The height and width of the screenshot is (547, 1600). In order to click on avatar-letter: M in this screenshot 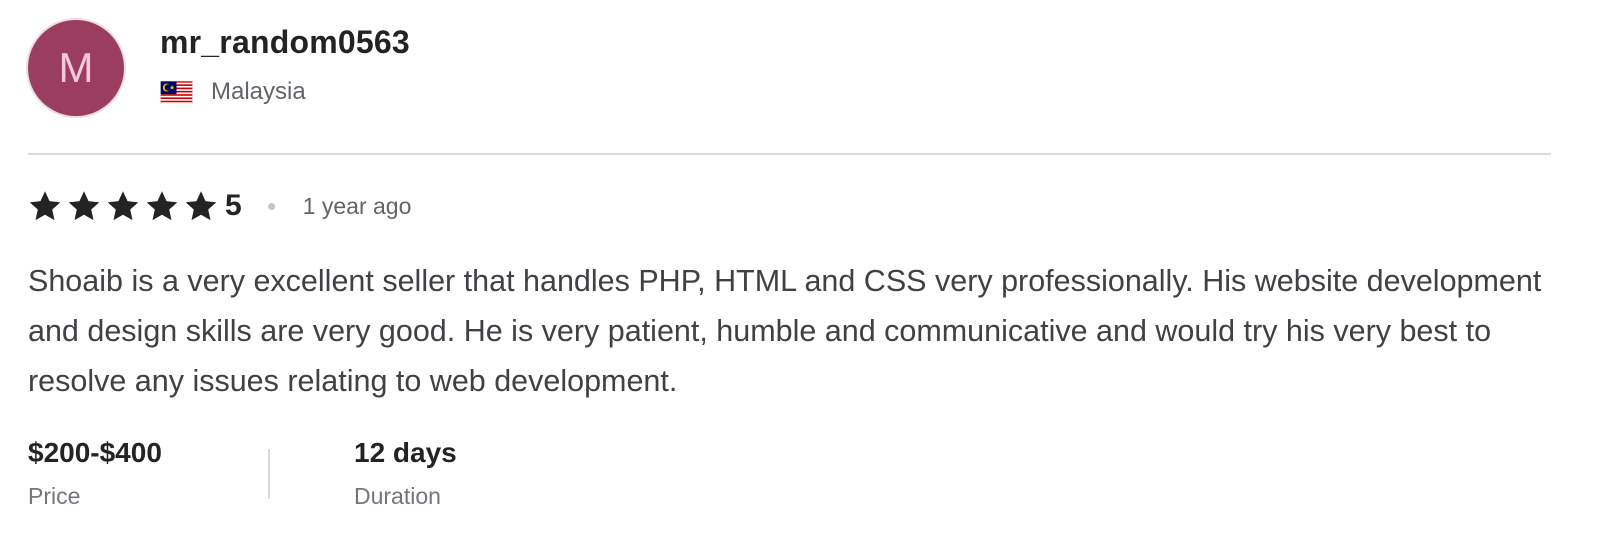, I will do `click(76, 67)`.